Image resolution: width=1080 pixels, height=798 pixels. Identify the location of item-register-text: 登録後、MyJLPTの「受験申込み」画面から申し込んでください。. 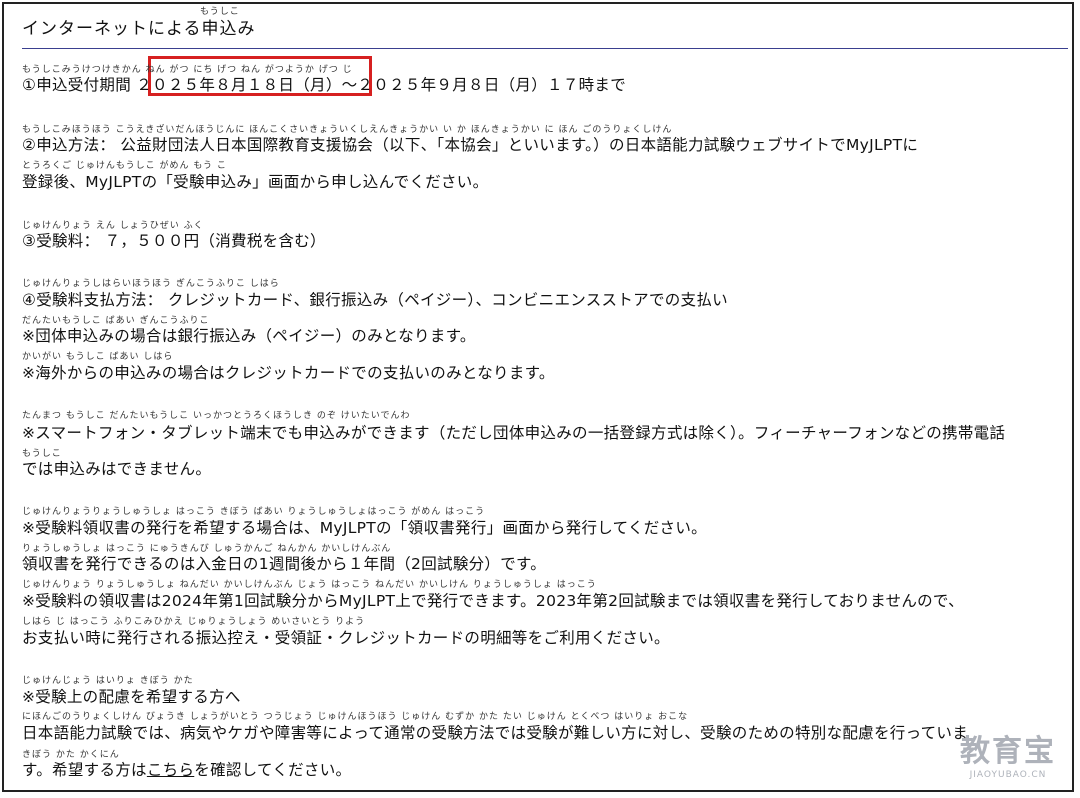
(255, 182).